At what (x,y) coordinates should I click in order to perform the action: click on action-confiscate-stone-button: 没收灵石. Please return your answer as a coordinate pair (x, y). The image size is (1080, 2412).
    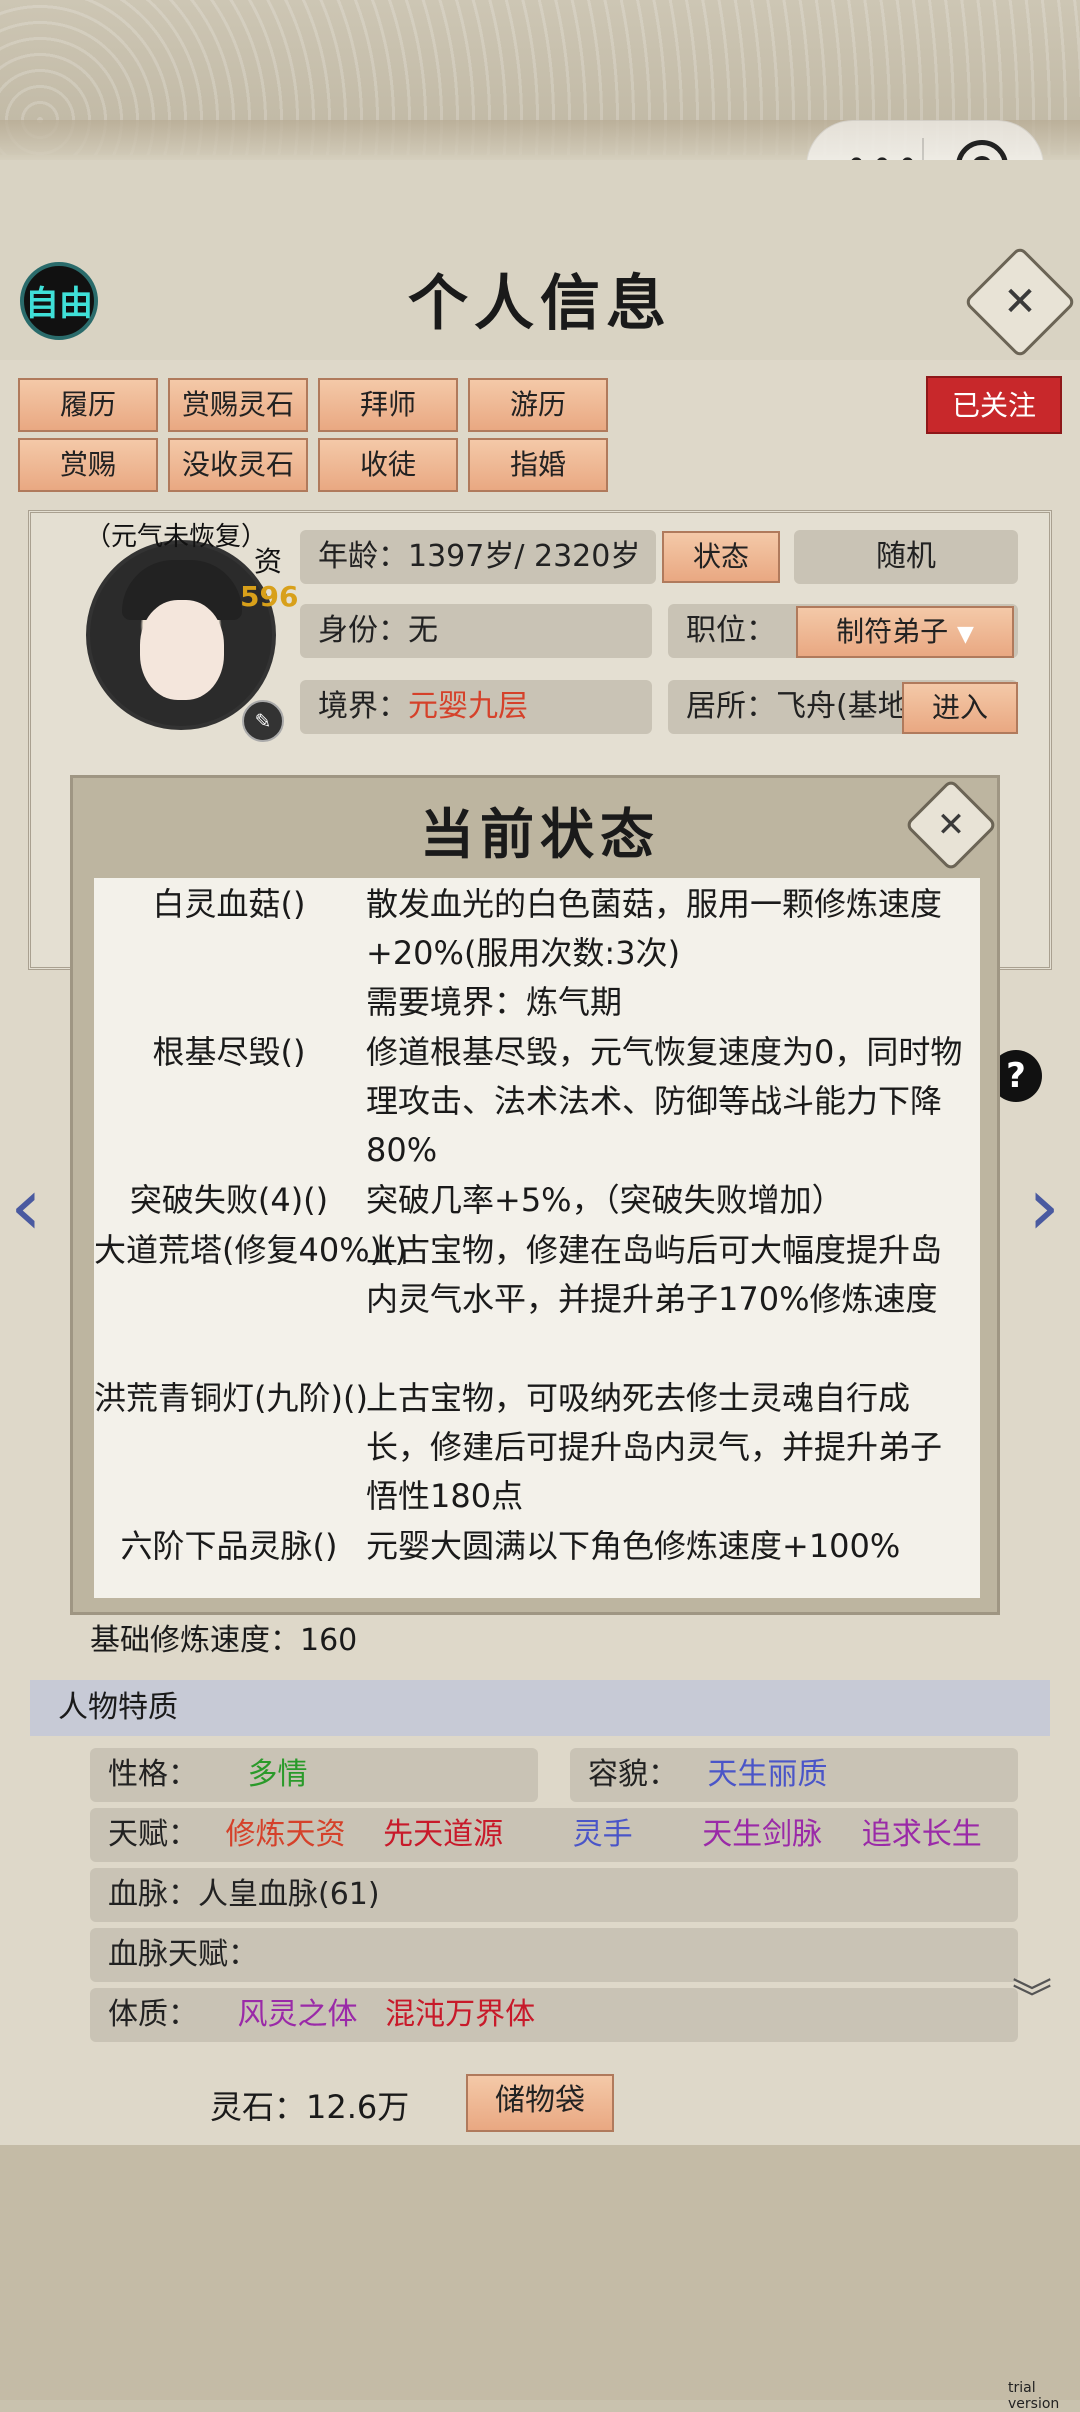
    Looking at the image, I should click on (238, 465).